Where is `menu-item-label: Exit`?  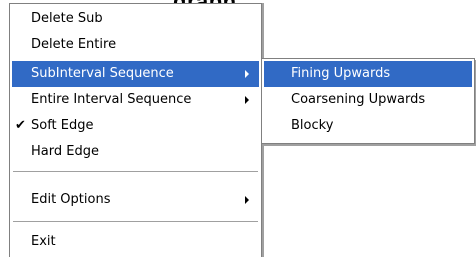
menu-item-label: Exit is located at coordinates (43, 241).